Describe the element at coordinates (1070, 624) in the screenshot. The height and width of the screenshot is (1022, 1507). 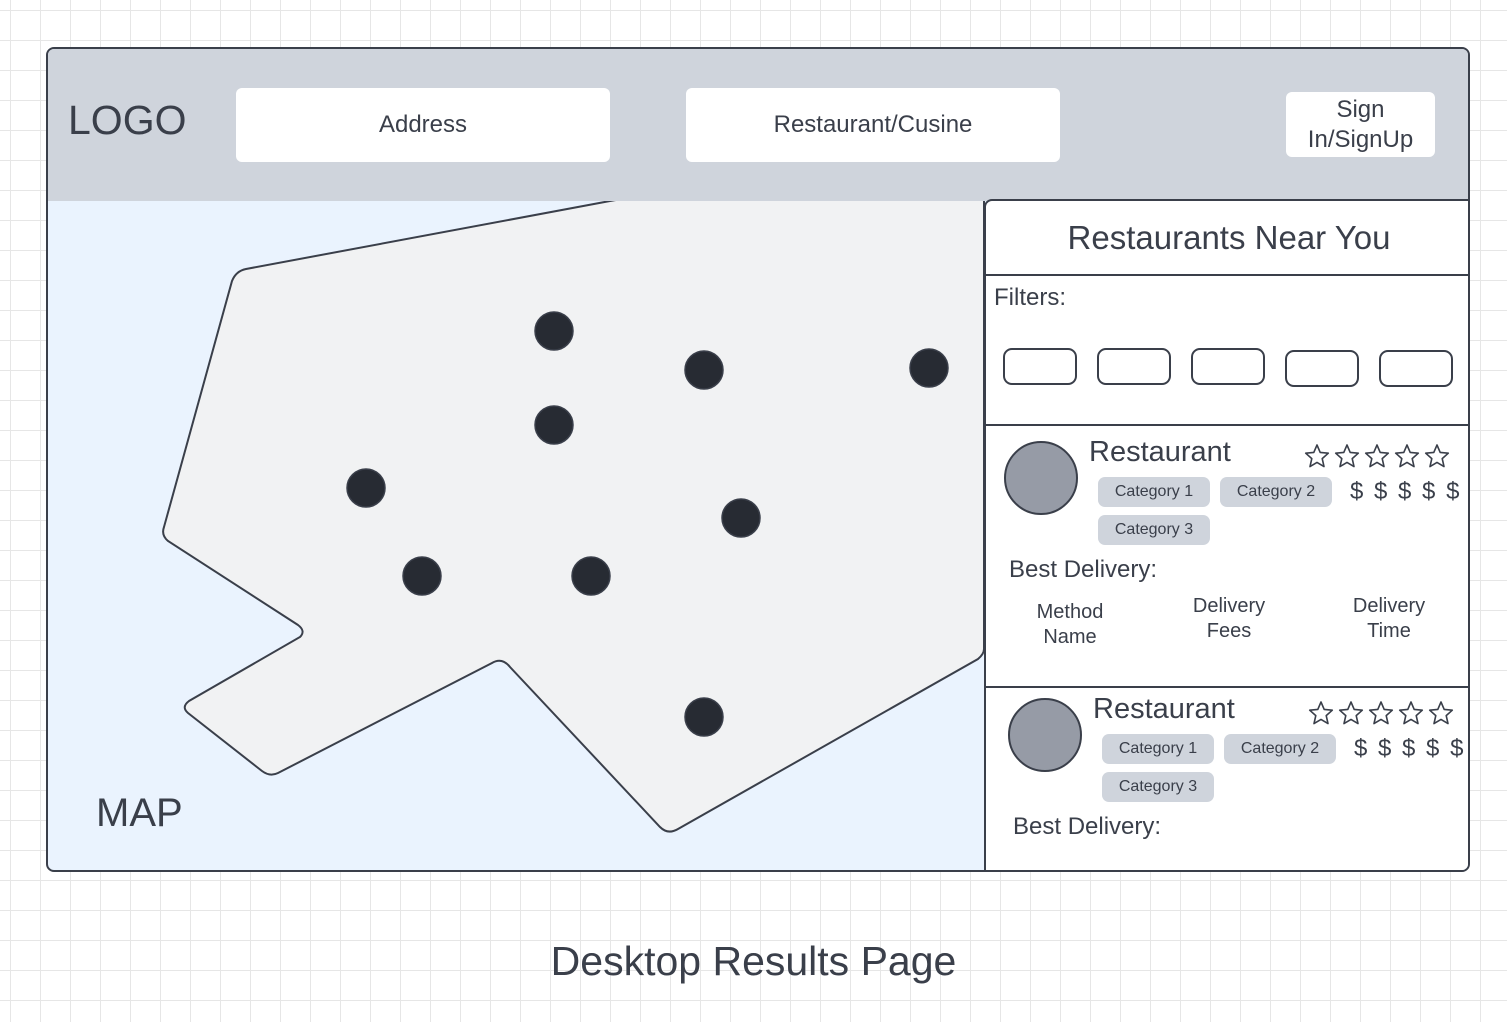
I see `method-name-column: Method Name` at that location.